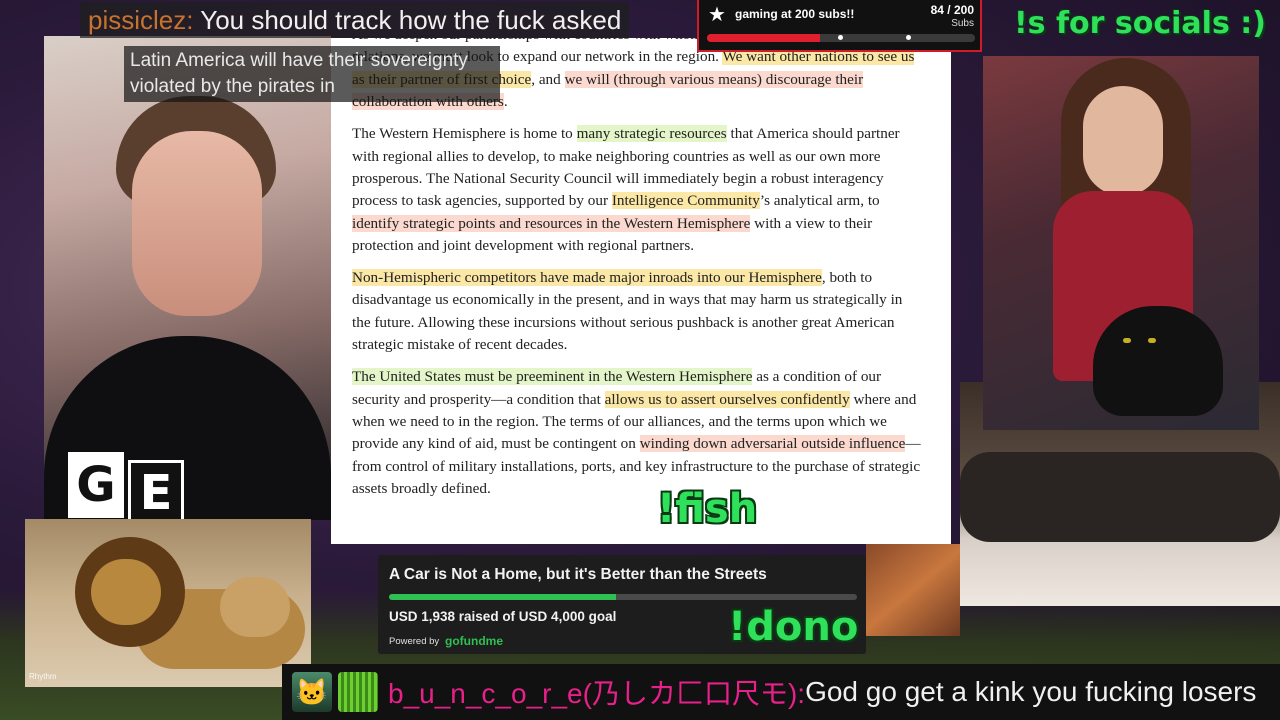 This screenshot has width=1280, height=720. I want to click on chat-text: You should track how the fuck asked, so click(407, 20).